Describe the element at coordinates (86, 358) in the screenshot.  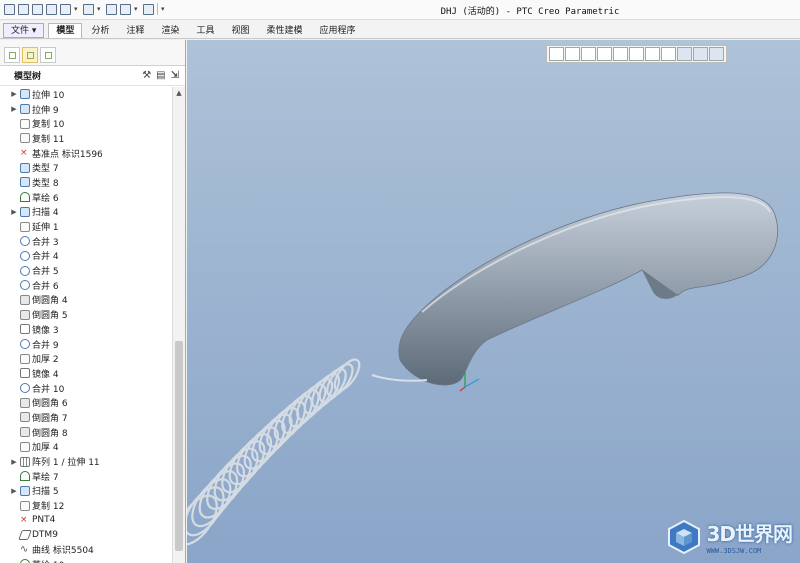
I see `tree-item: 加厚 2` at that location.